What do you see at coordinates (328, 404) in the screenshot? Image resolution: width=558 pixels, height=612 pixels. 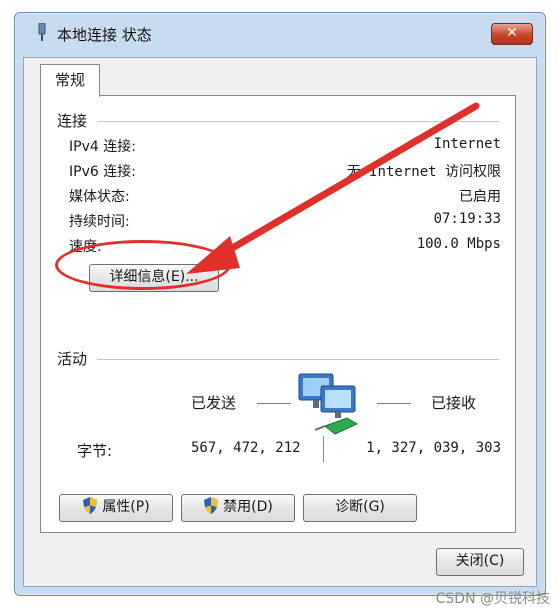 I see `network-computers-icon` at bounding box center [328, 404].